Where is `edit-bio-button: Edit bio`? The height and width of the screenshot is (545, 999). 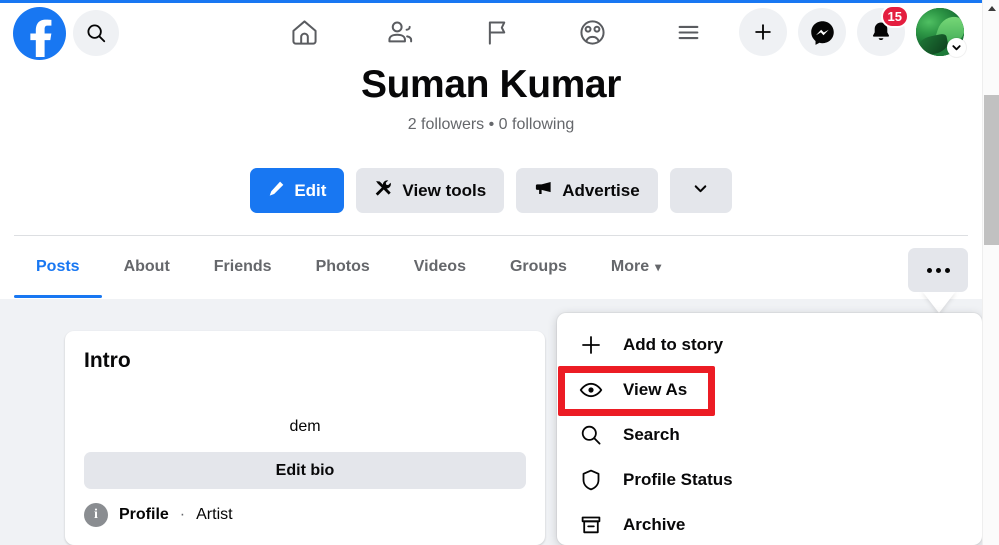
edit-bio-button: Edit bio is located at coordinates (305, 470).